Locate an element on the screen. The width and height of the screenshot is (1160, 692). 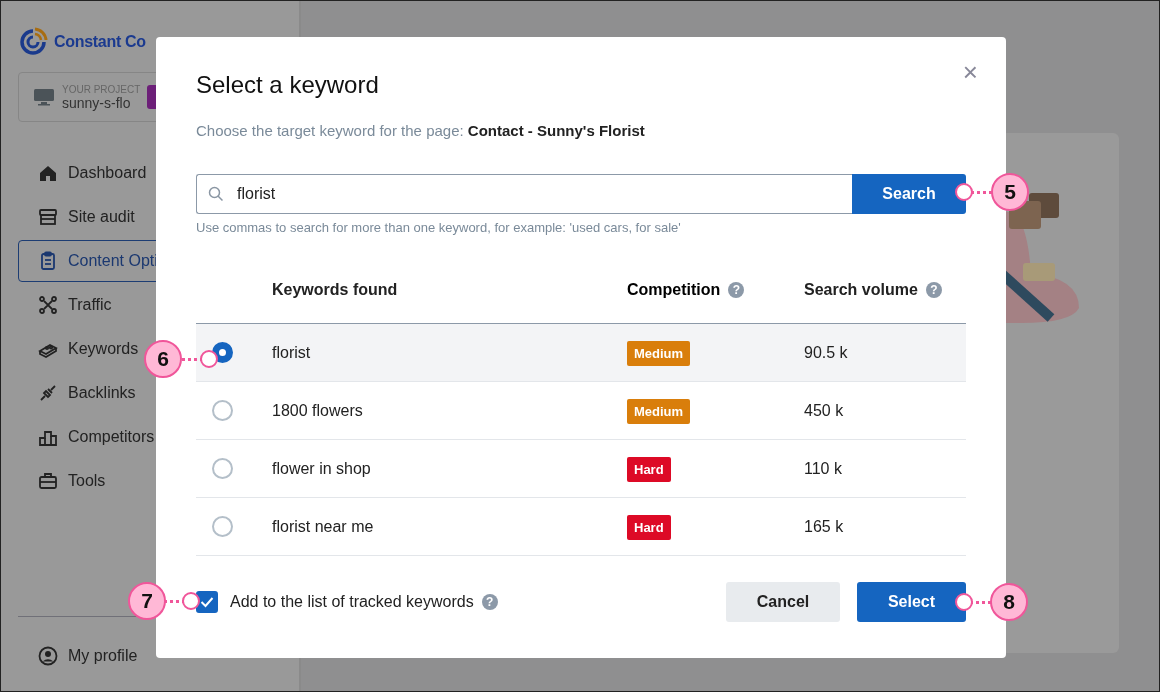
checkbox-label: Add to the list of tracked keywords is located at coordinates (352, 602).